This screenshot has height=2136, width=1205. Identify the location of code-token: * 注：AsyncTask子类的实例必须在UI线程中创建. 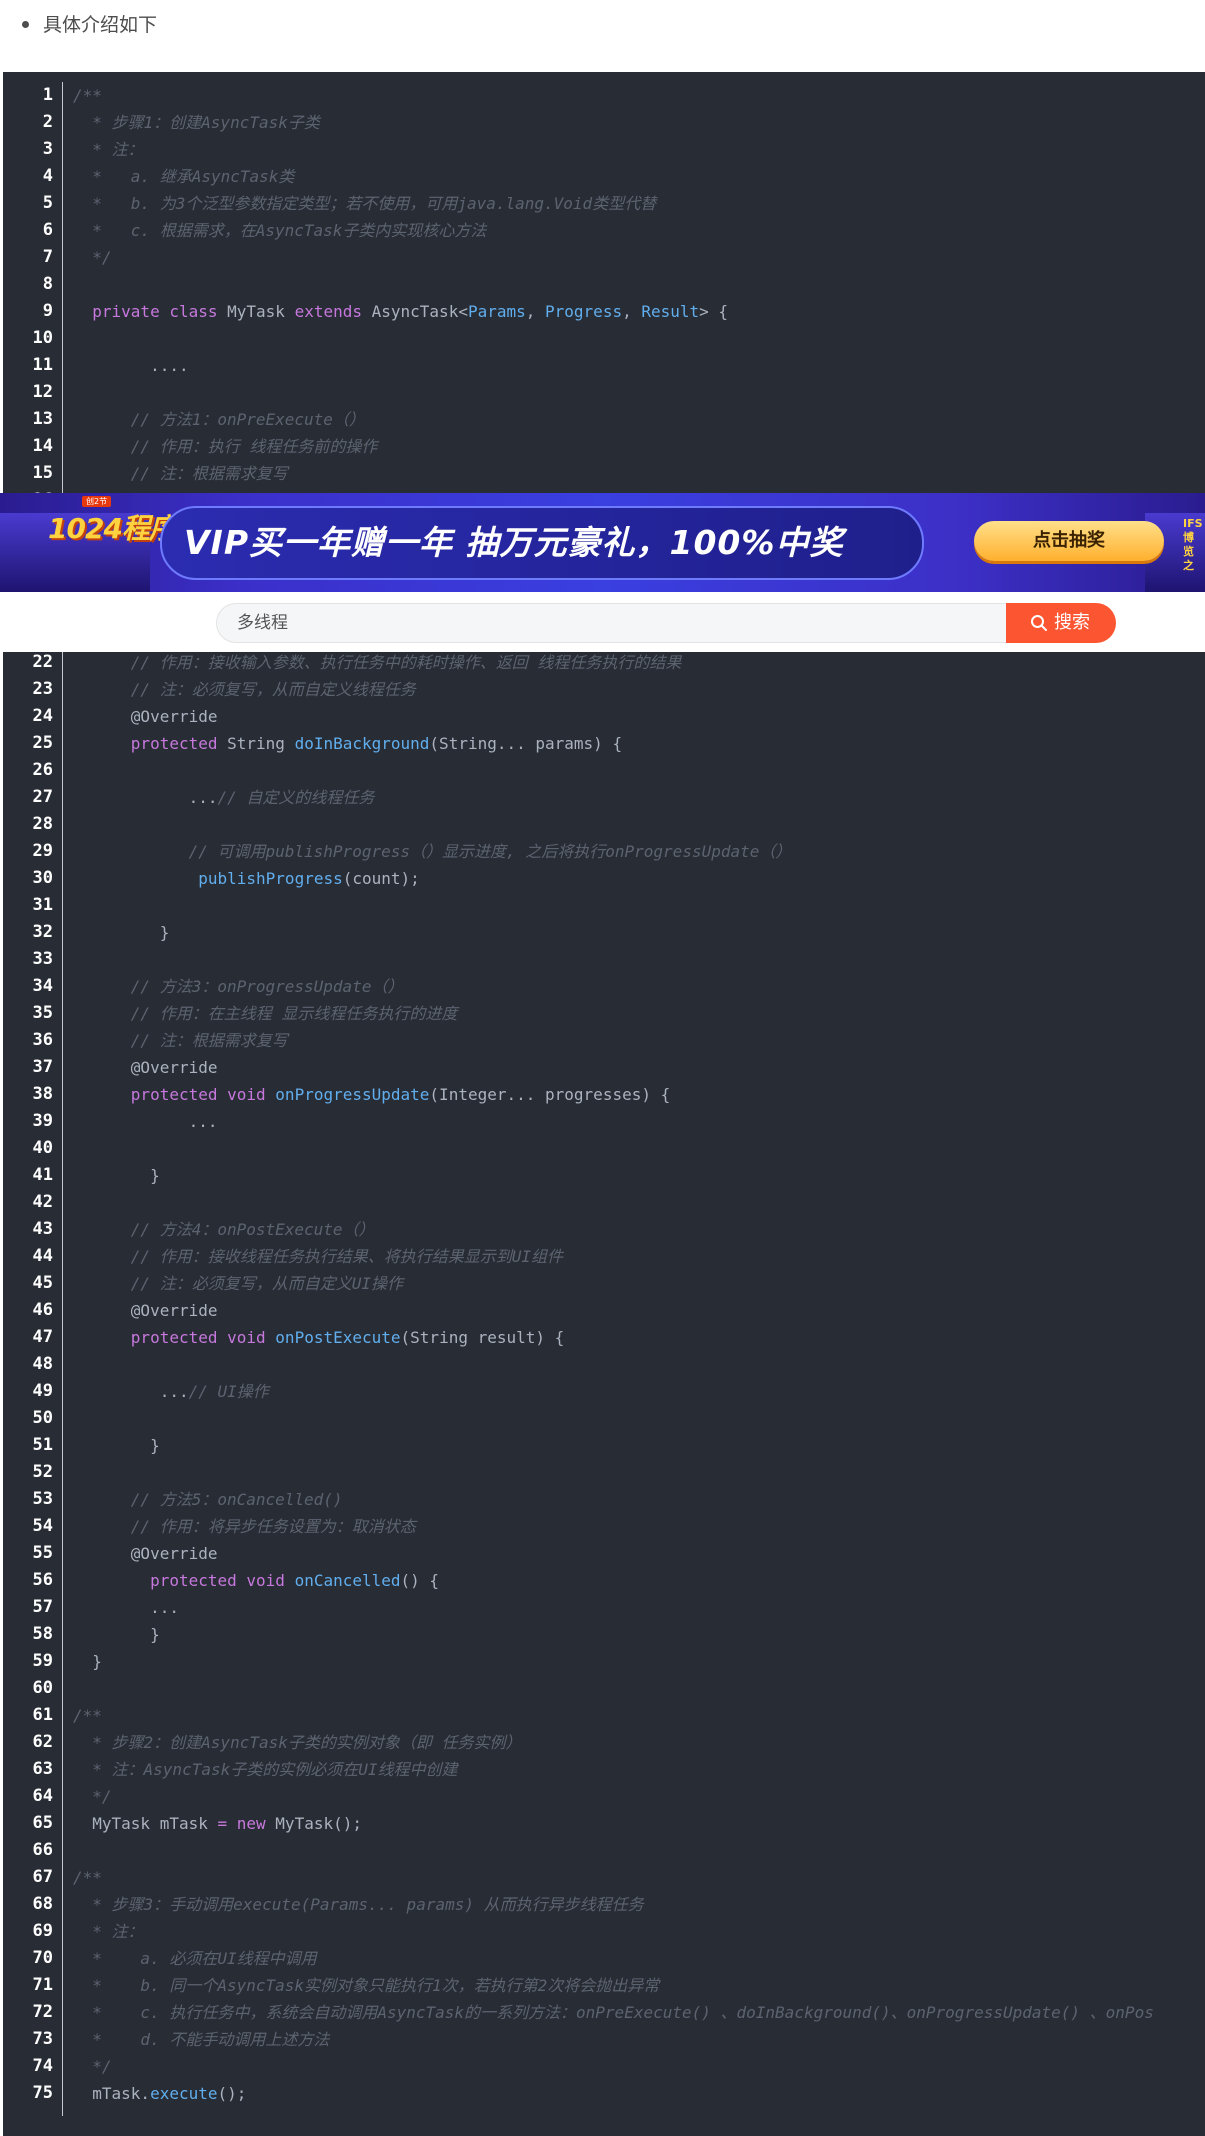
(265, 1769).